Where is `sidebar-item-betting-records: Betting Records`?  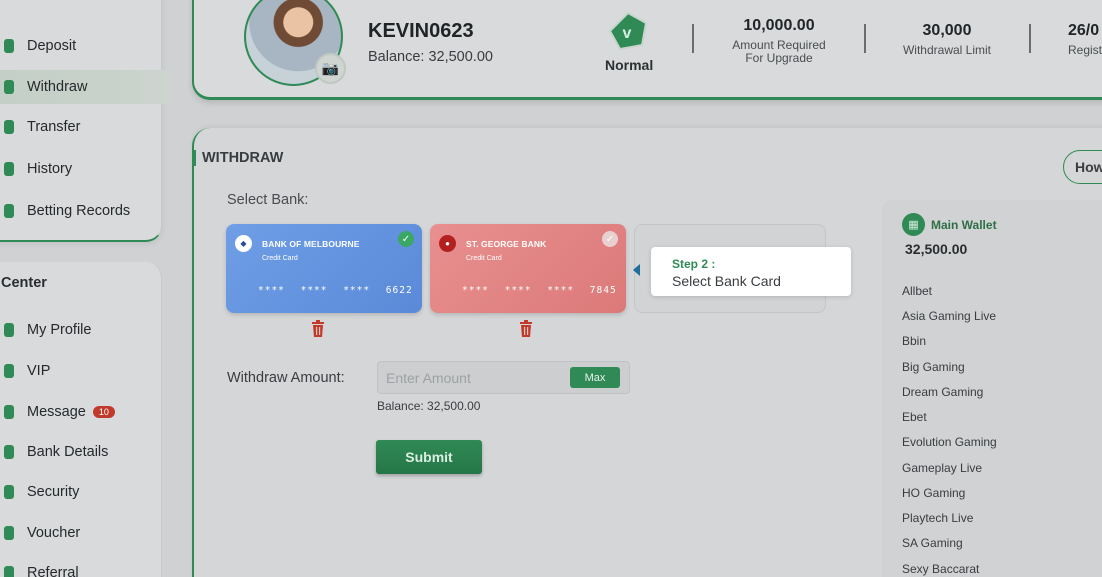
sidebar-item-betting-records: Betting Records is located at coordinates (86, 211).